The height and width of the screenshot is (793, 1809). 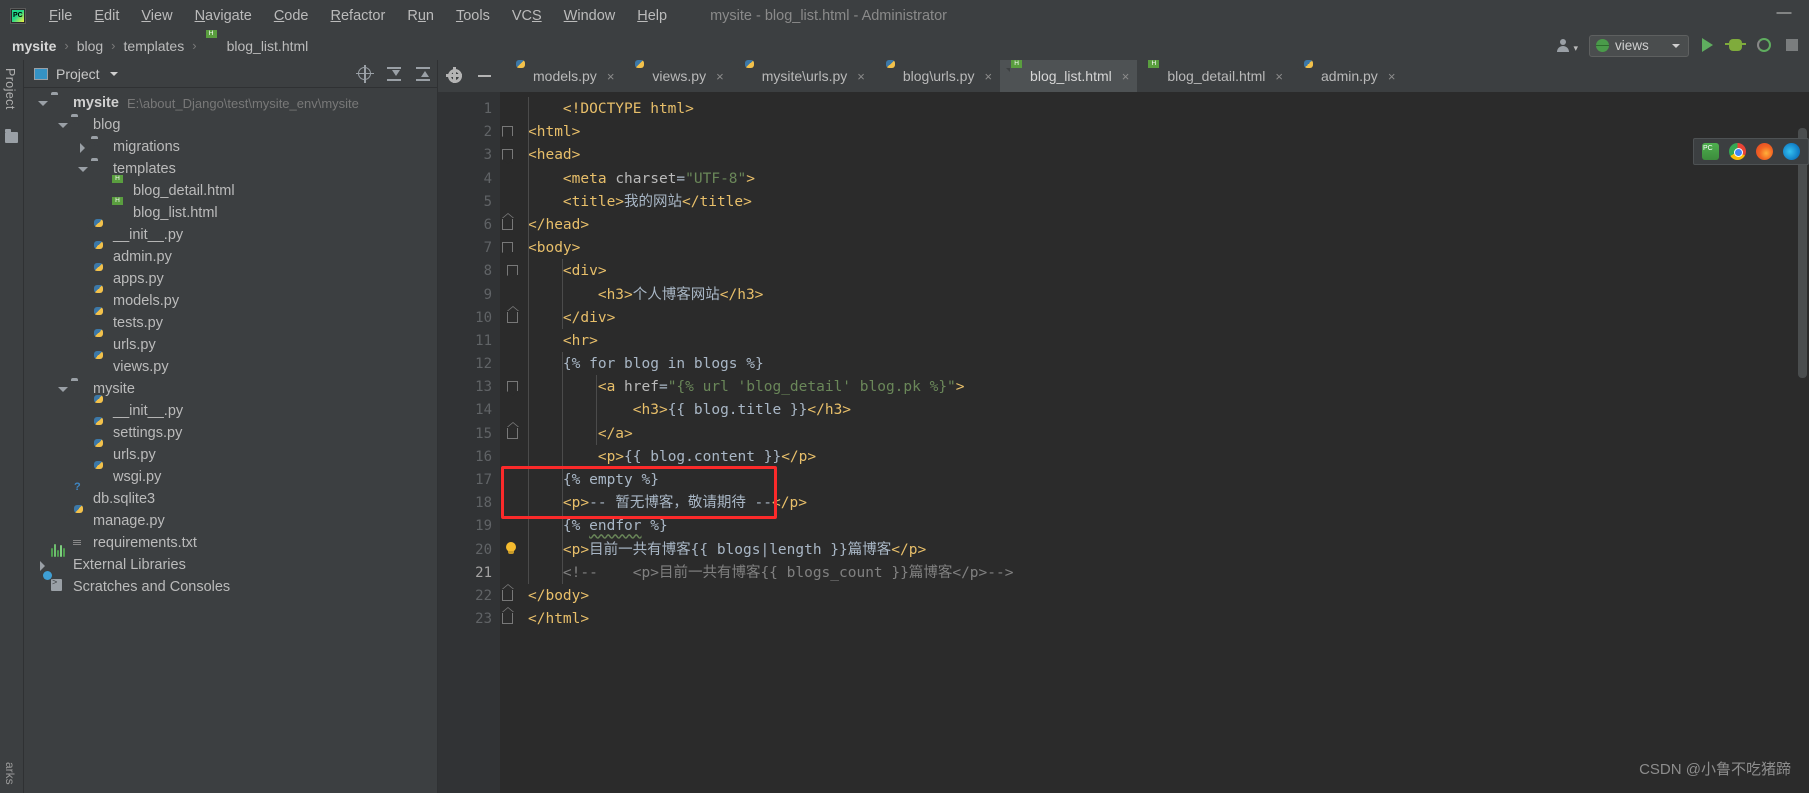 I want to click on code-line: <title>我的网站</title>, so click(x=1168, y=202).